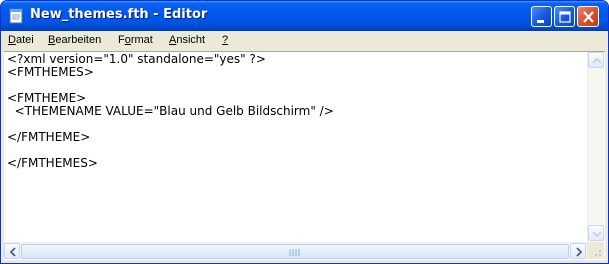  I want to click on menu-help: ?, so click(225, 40).